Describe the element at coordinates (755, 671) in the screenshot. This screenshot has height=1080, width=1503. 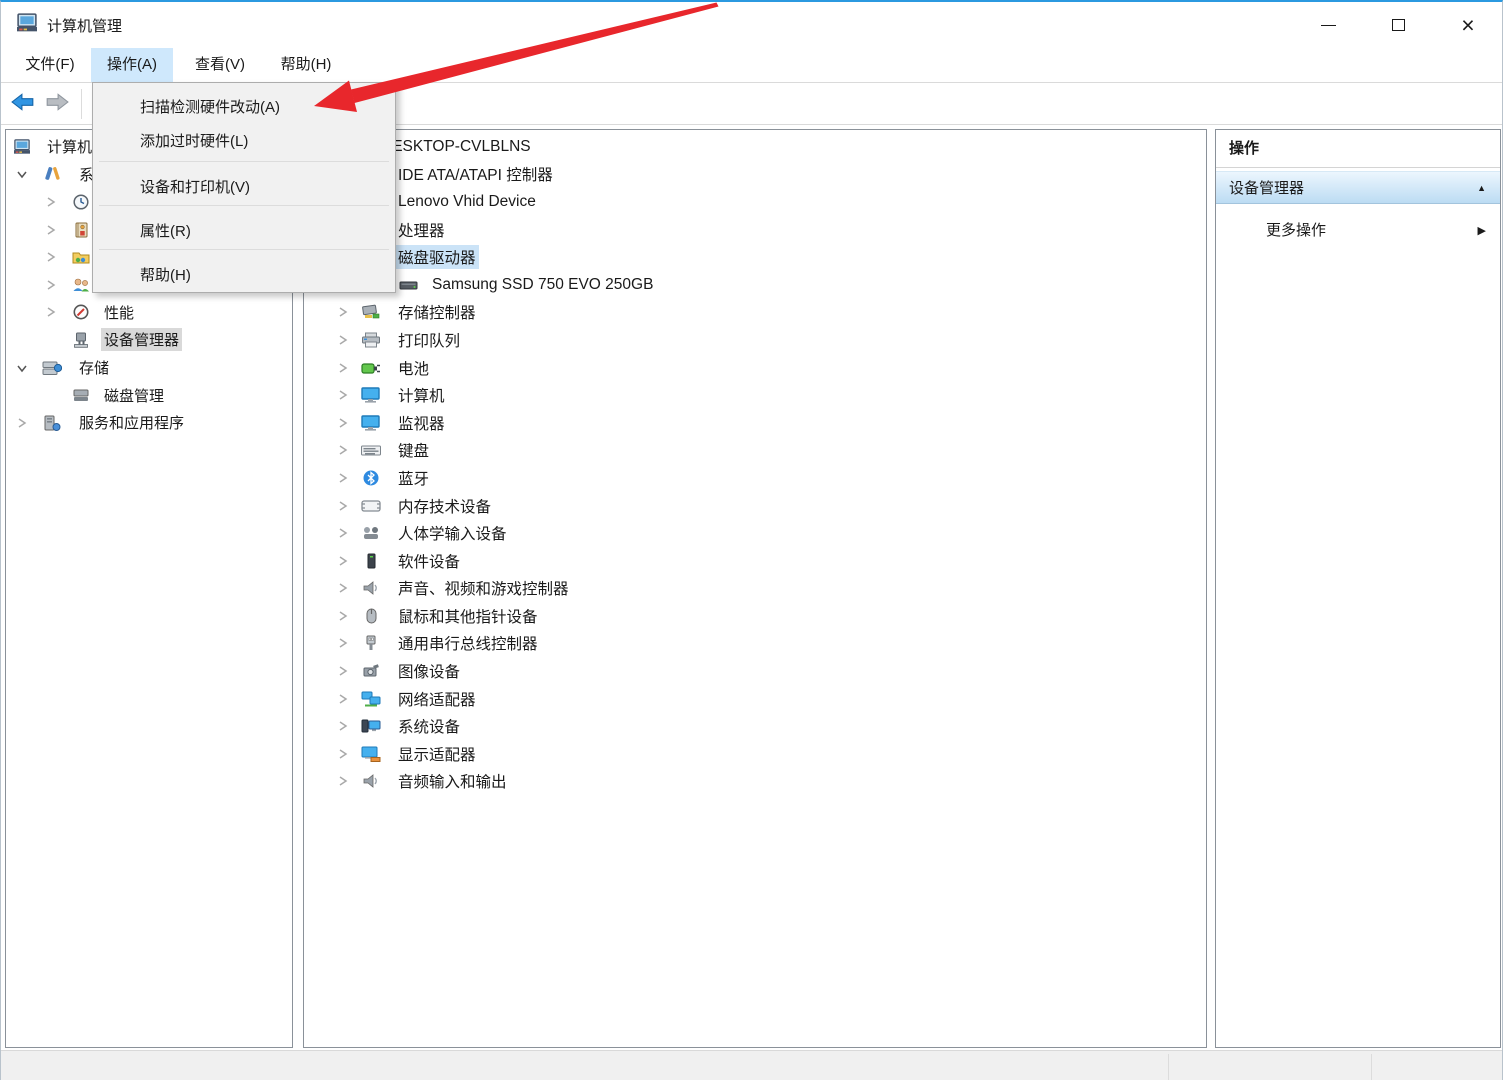
I see `tree-item-imaging-devices: 图像设备` at that location.